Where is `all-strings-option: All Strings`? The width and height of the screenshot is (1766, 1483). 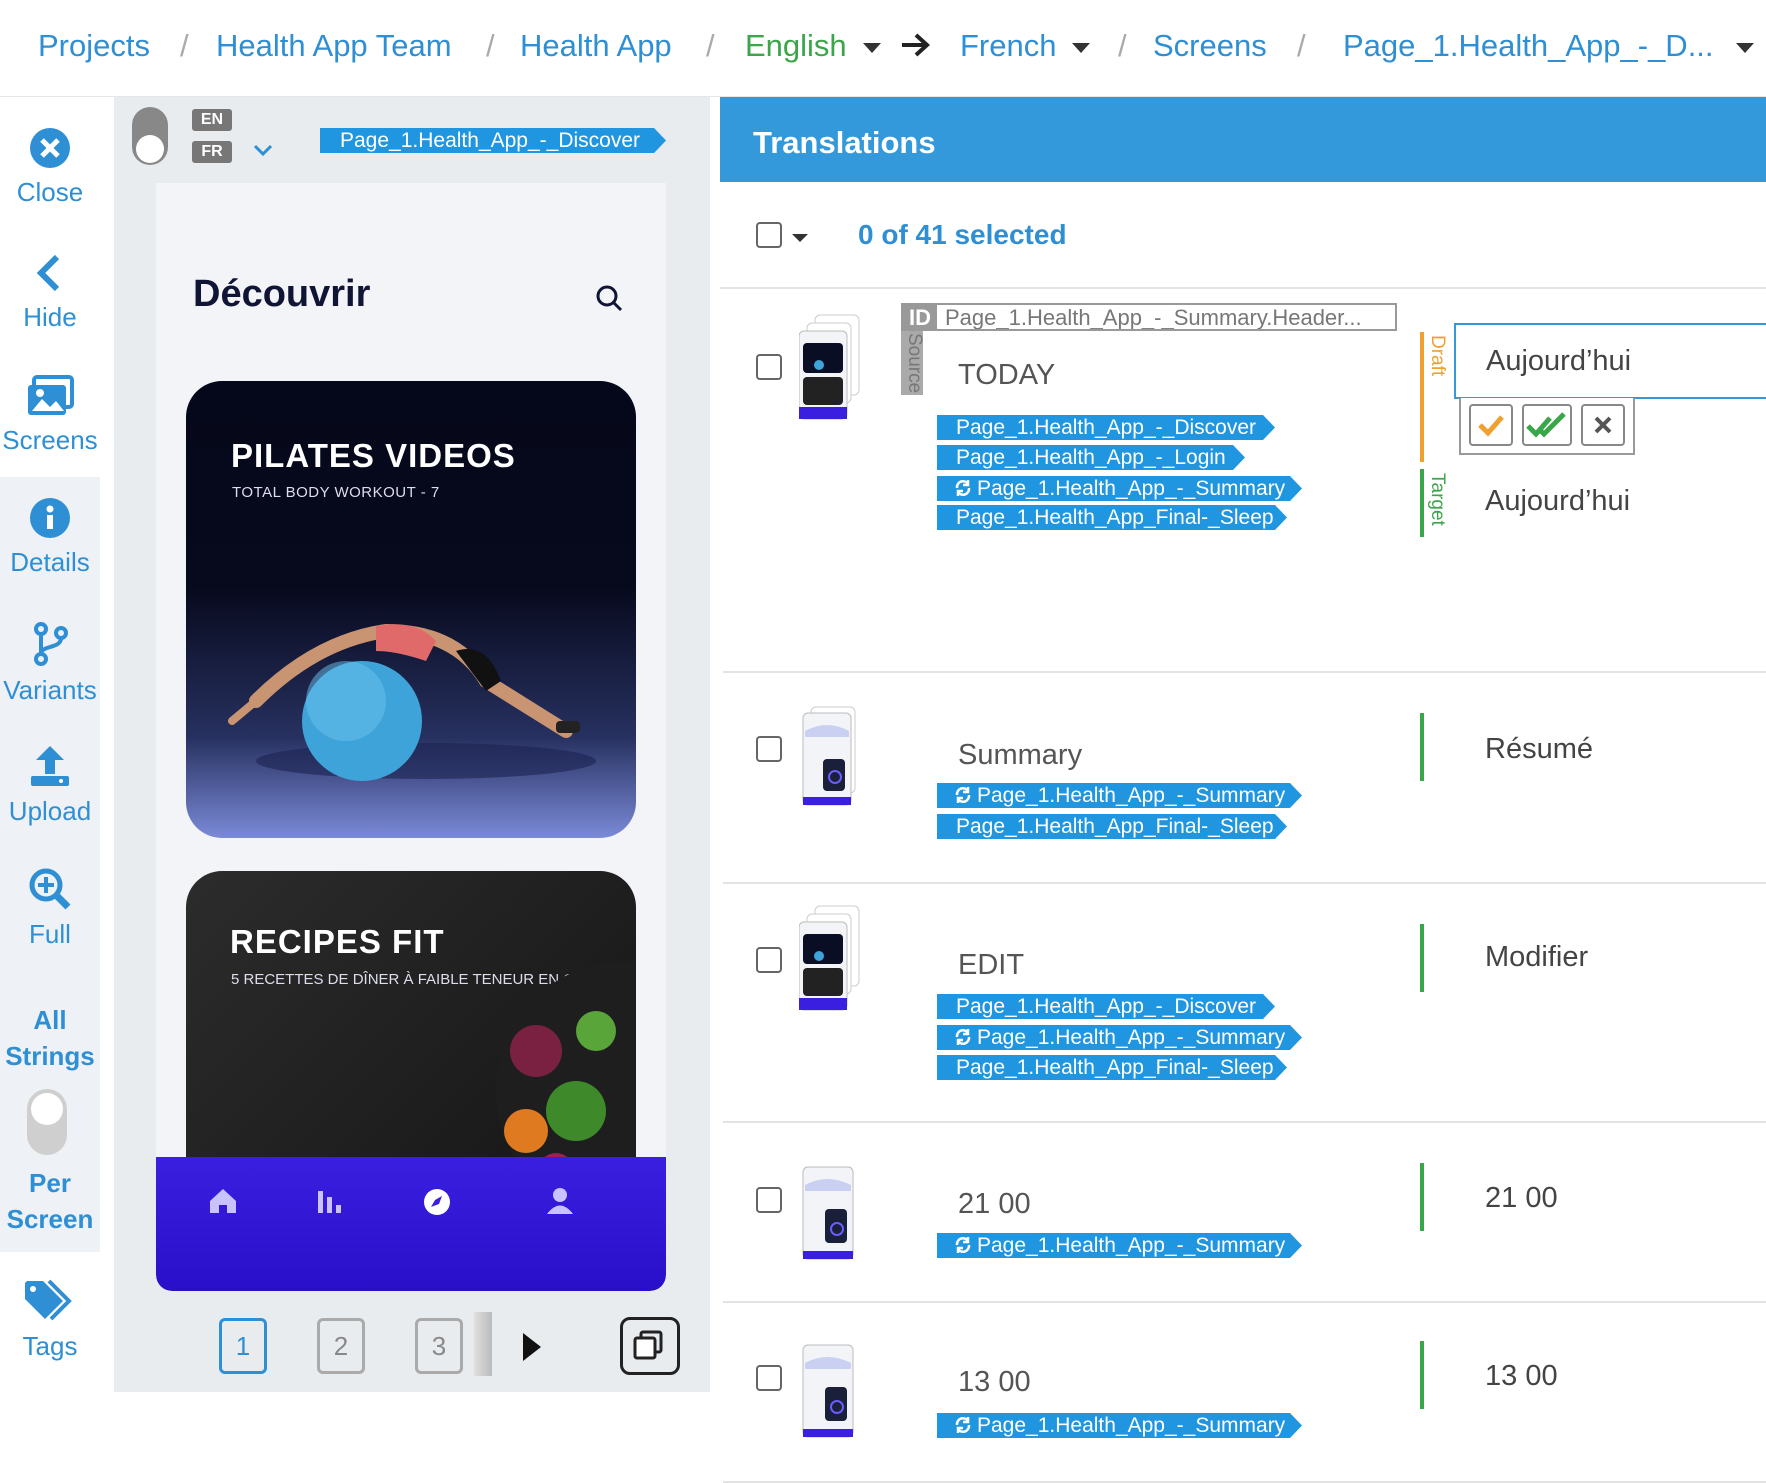
all-strings-option: All Strings is located at coordinates (50, 1038).